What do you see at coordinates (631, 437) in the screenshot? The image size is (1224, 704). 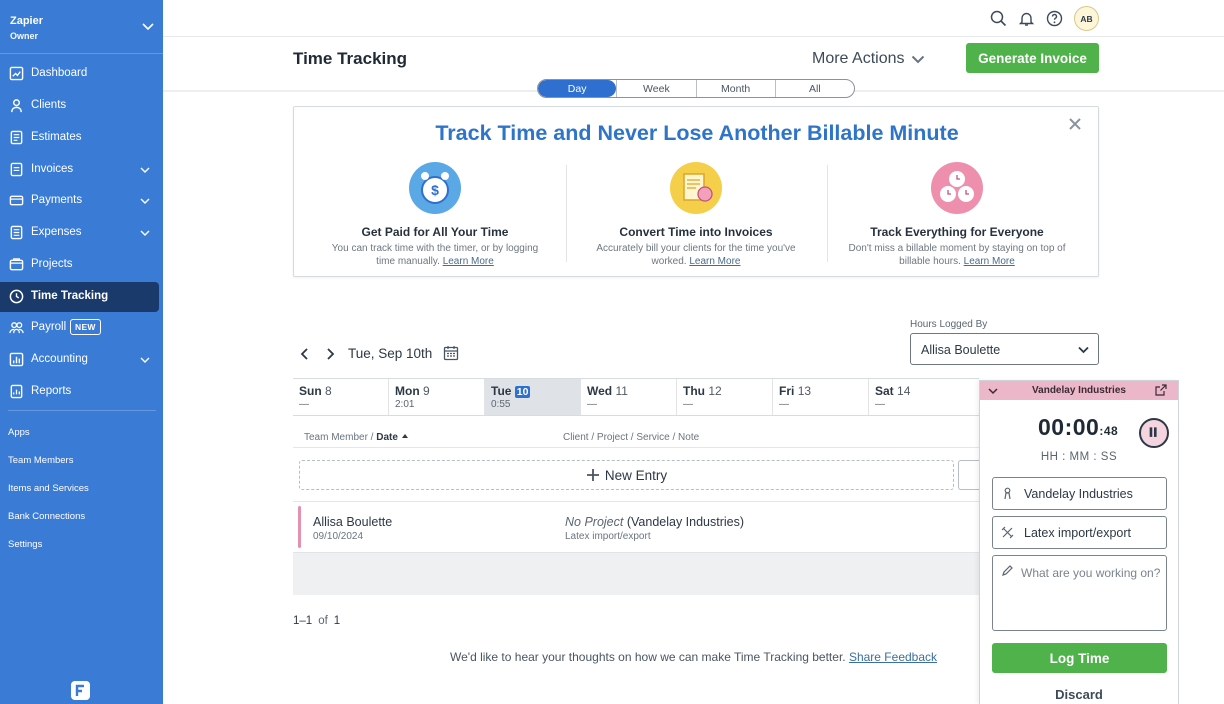 I see `column-header-client: Client / Project / Service / Note` at bounding box center [631, 437].